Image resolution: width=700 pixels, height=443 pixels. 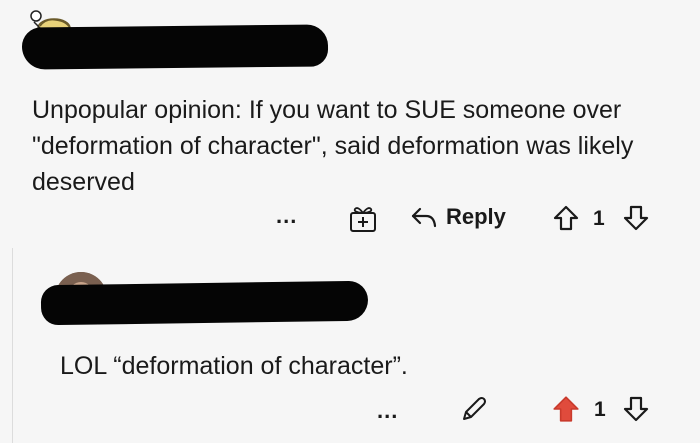 I want to click on reply-text: LOL “deformation of character”., so click(x=234, y=366).